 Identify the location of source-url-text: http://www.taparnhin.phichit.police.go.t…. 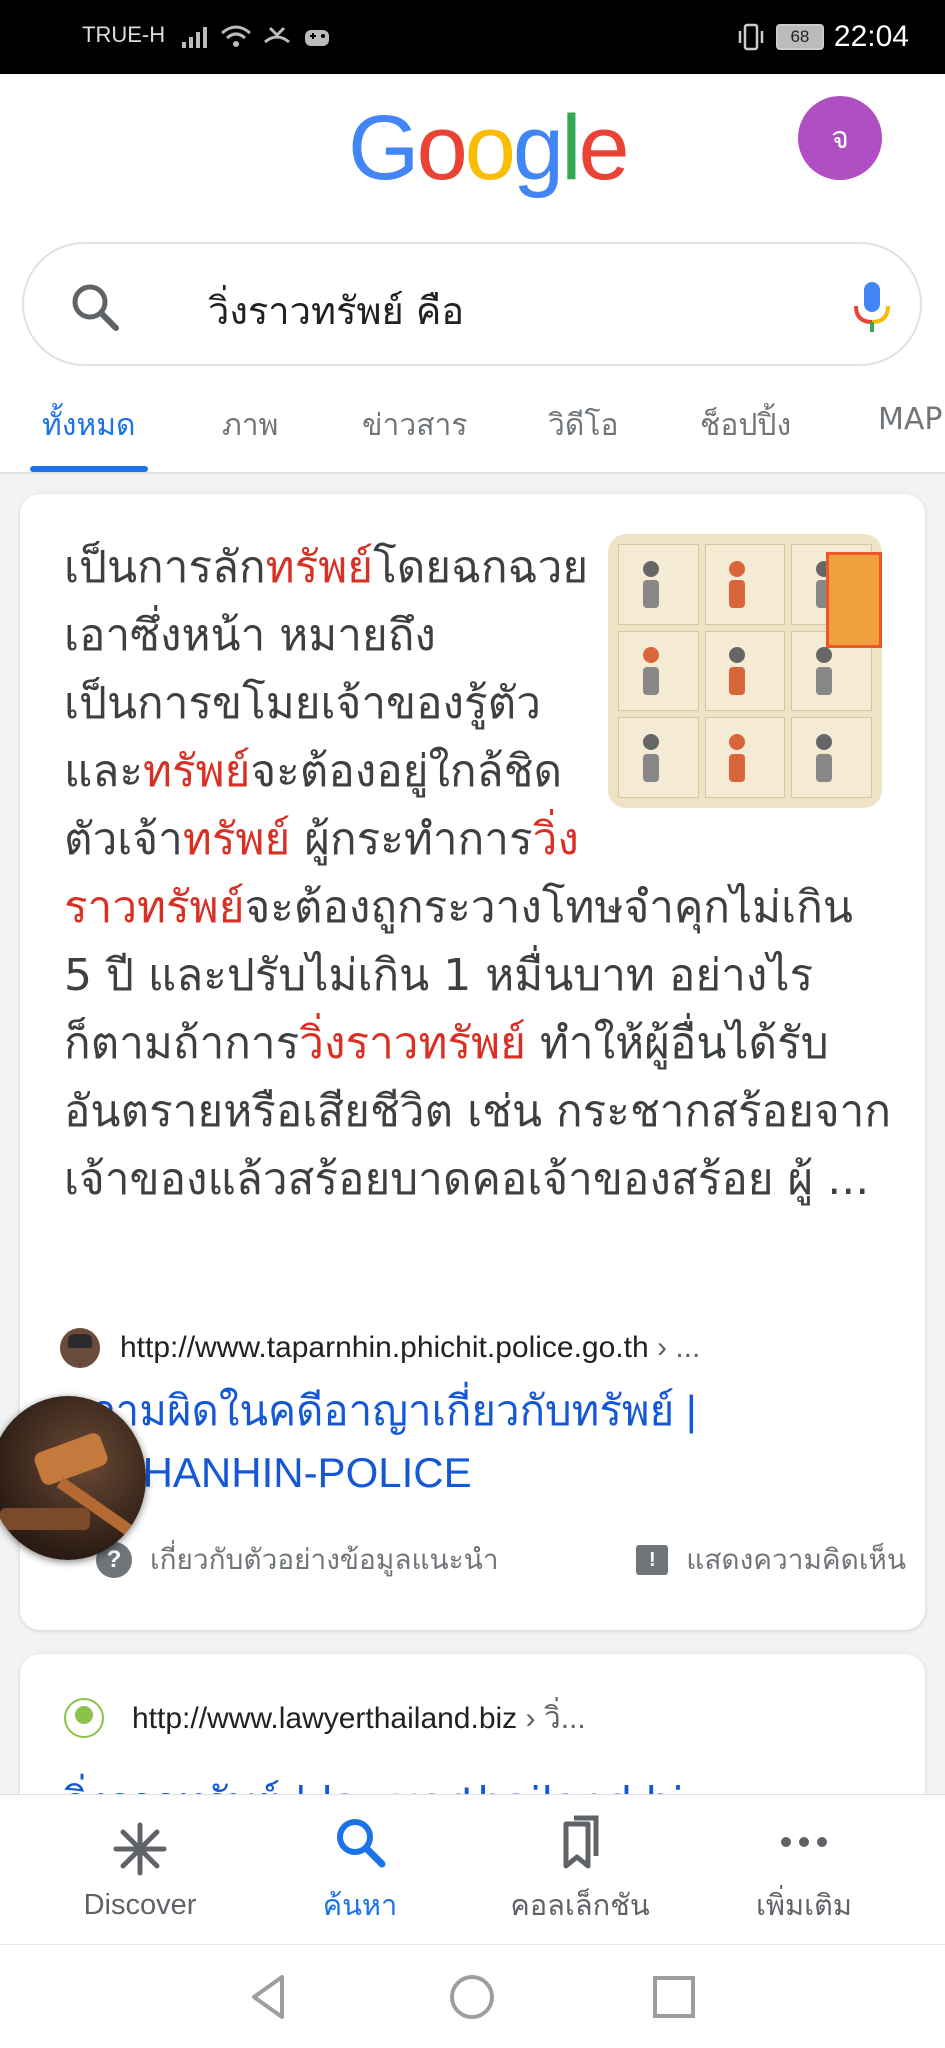
(384, 1347).